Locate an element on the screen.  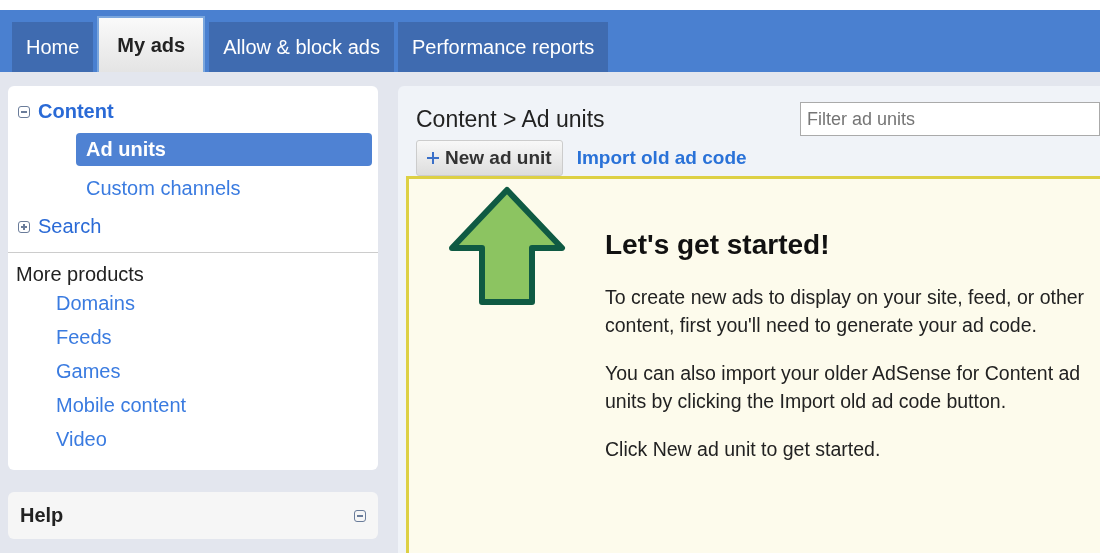
nav-tab: Home is located at coordinates (53, 47).